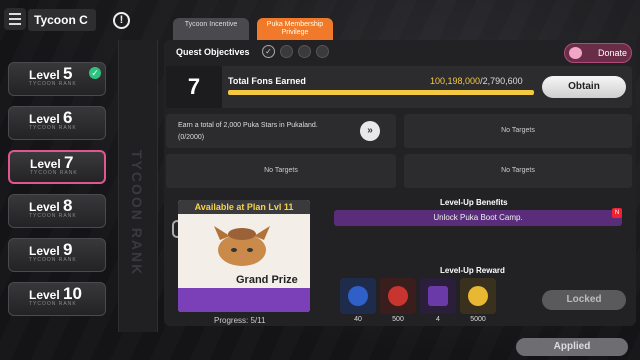 The image size is (640, 360). Describe the element at coordinates (474, 202) in the screenshot. I see `benefits-title: Level-Up Benefits` at that location.